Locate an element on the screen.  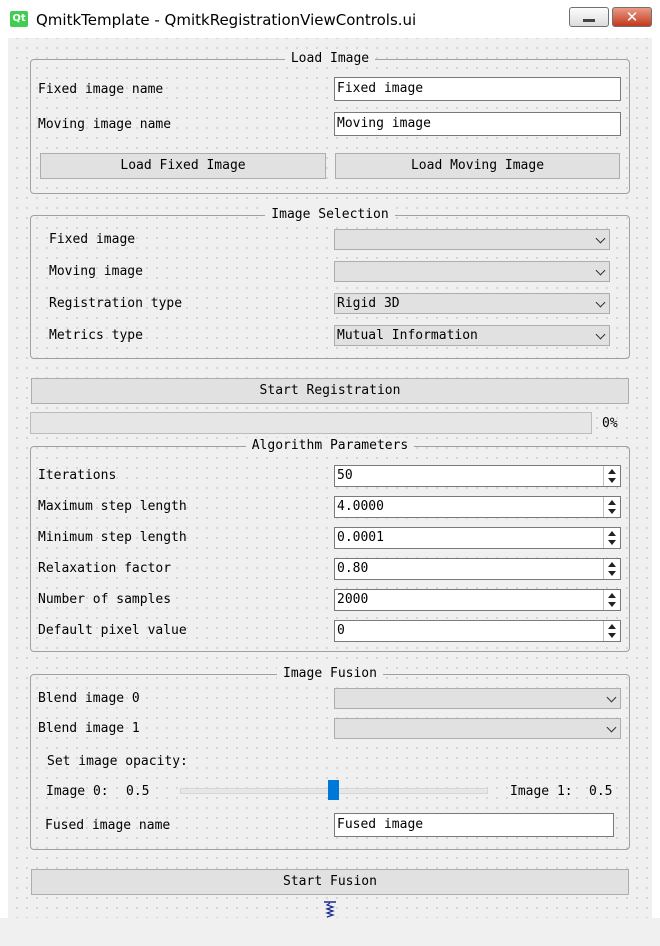
opacity-slider-handle is located at coordinates (333, 790).